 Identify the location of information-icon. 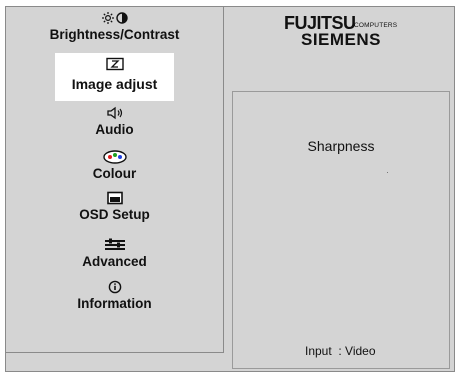
(114, 288).